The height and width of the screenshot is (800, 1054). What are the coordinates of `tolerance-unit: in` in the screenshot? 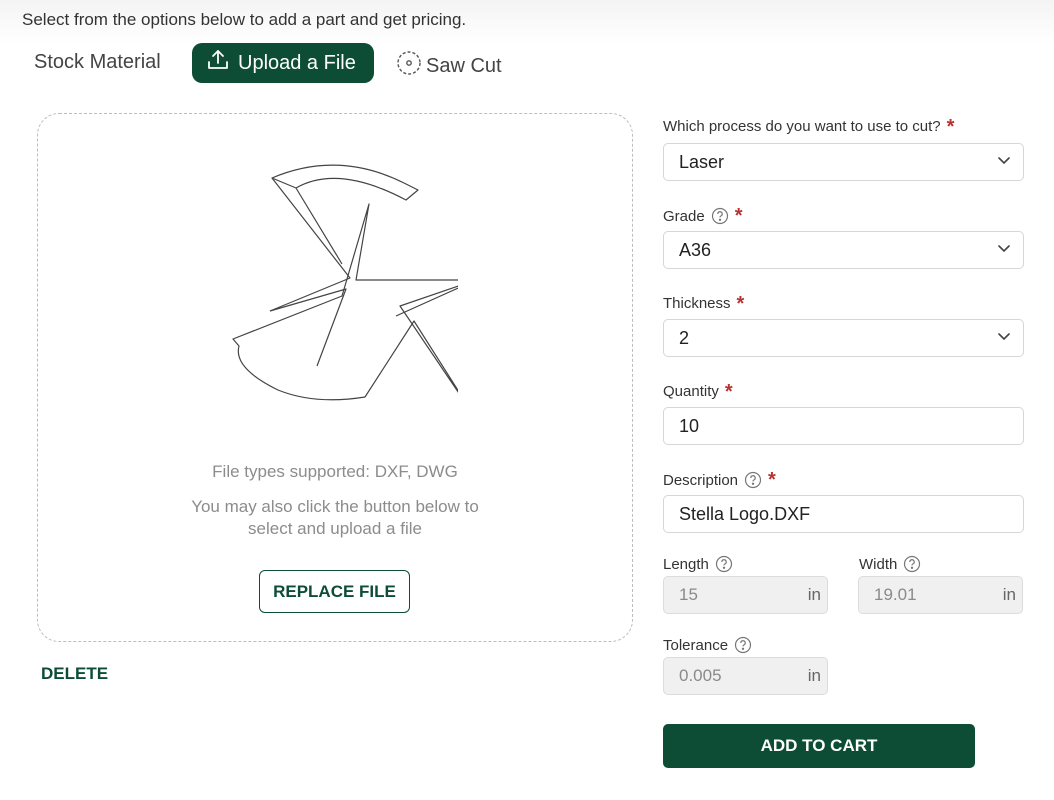 It's located at (814, 675).